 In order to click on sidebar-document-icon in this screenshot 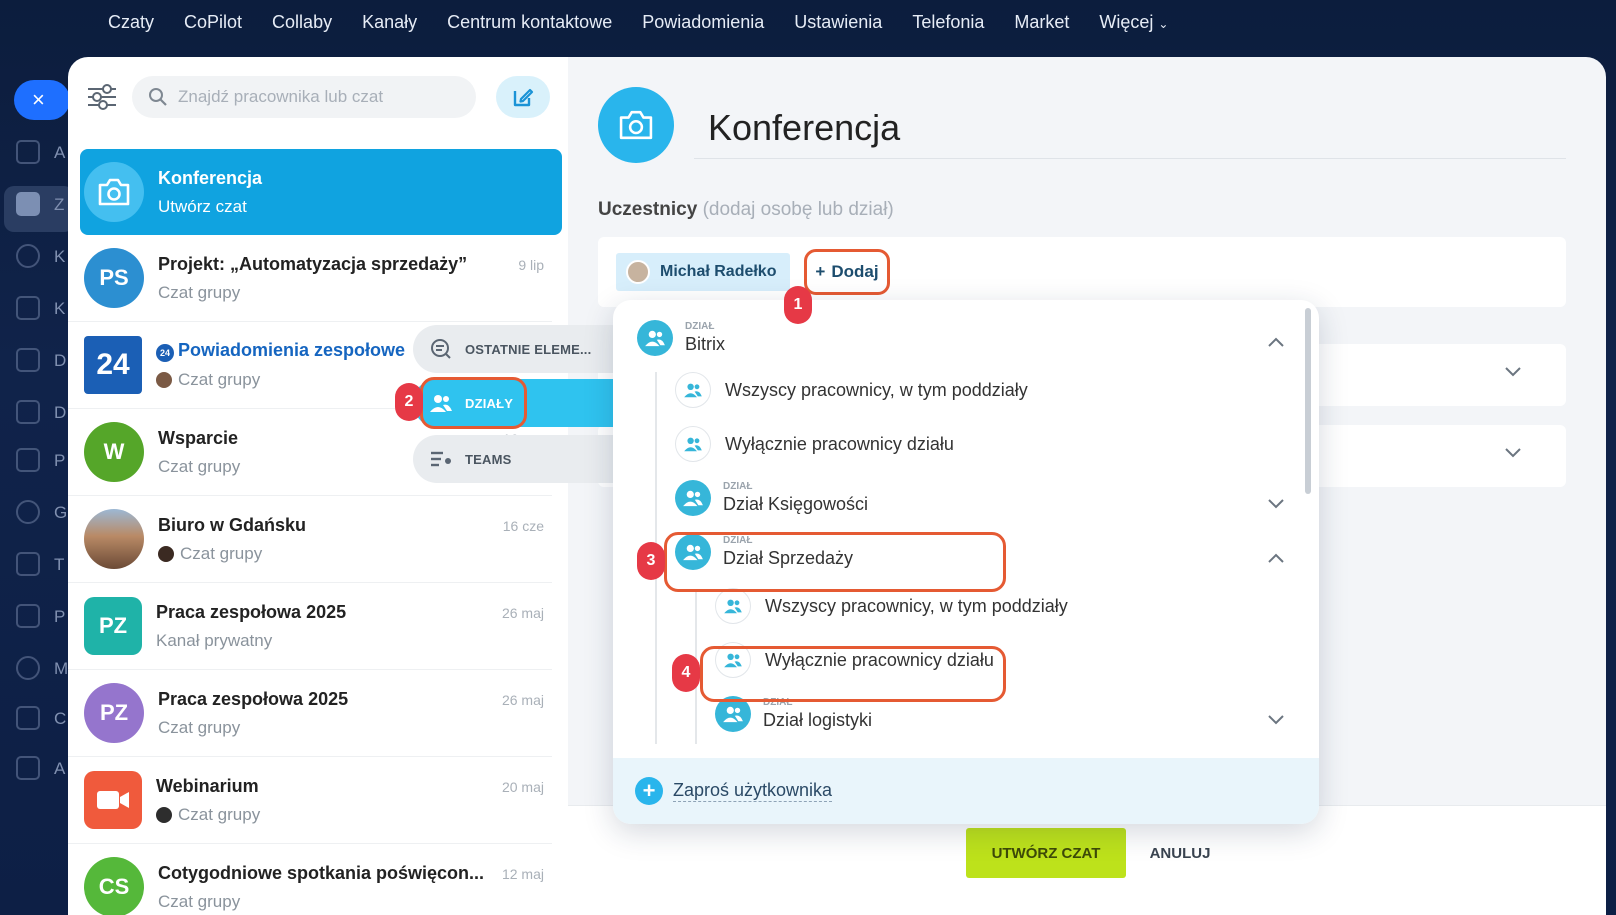, I will do `click(28, 152)`.